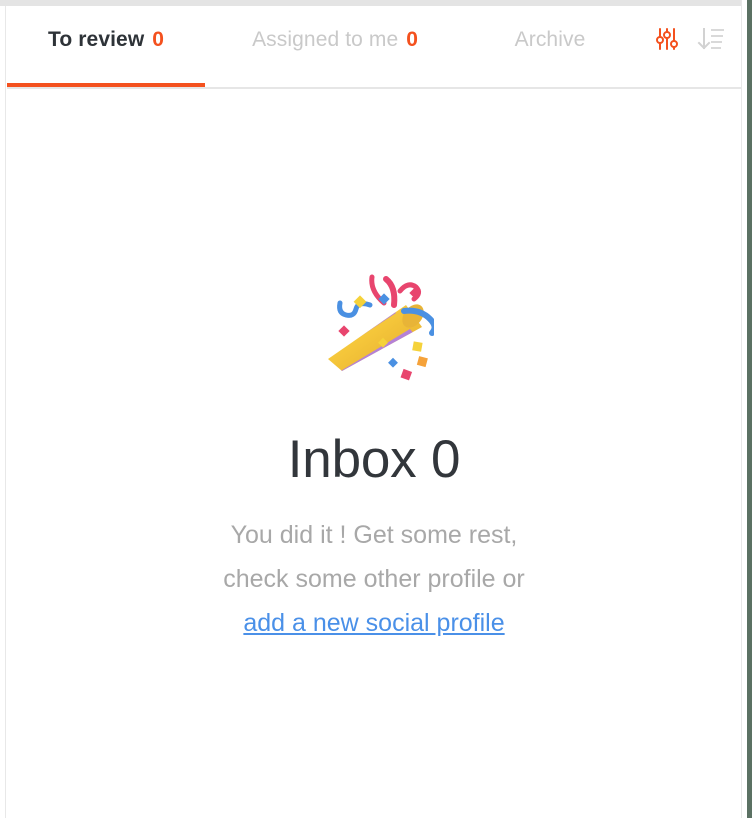 The image size is (752, 818). Describe the element at coordinates (374, 327) in the screenshot. I see `party-popper-emoji` at that location.